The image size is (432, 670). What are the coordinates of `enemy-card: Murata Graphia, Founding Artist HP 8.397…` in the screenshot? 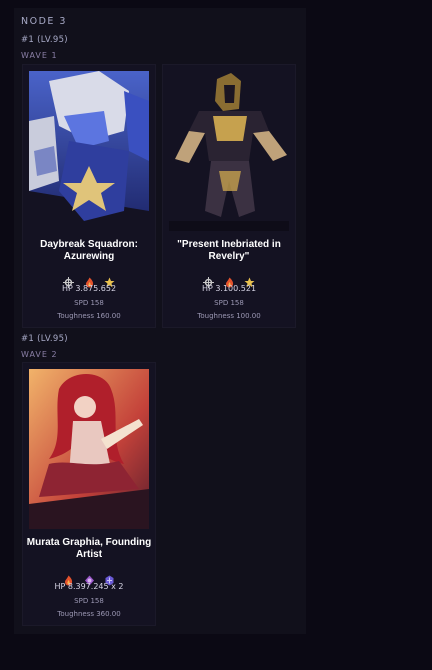 It's located at (89, 494).